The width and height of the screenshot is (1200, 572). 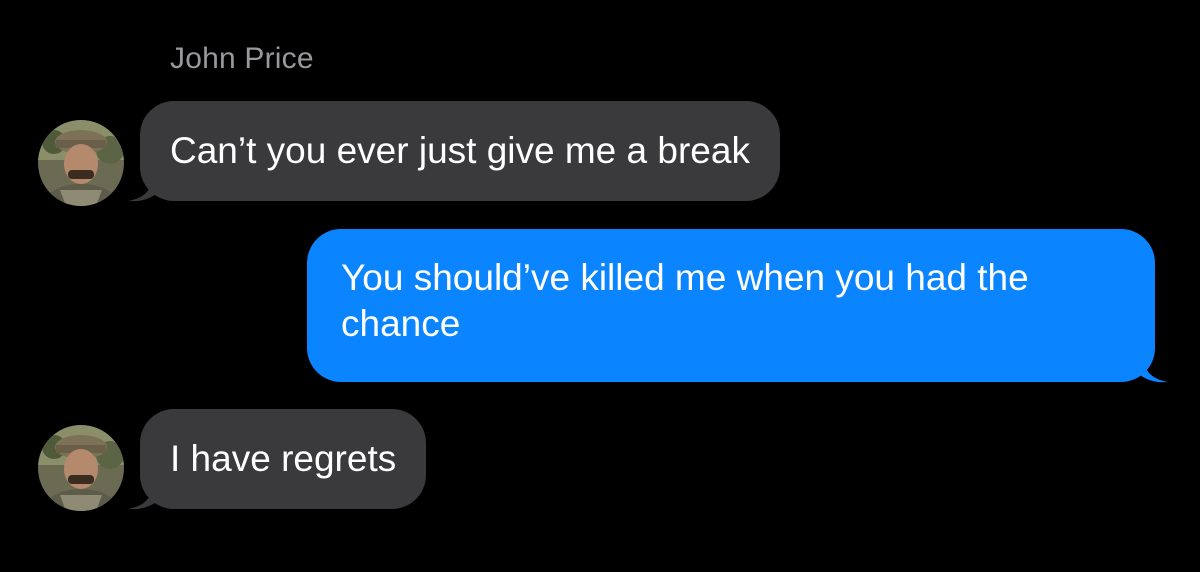 I want to click on message-text: Can’t you ever just give me a break, so click(x=460, y=150).